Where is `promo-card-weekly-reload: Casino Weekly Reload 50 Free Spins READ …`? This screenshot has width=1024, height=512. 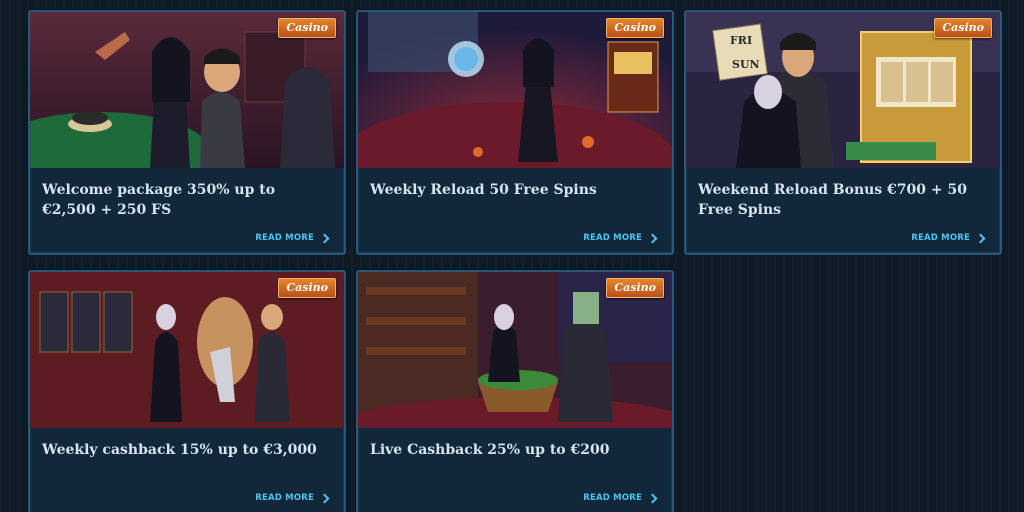 promo-card-weekly-reload: Casino Weekly Reload 50 Free Spins READ … is located at coordinates (515, 132).